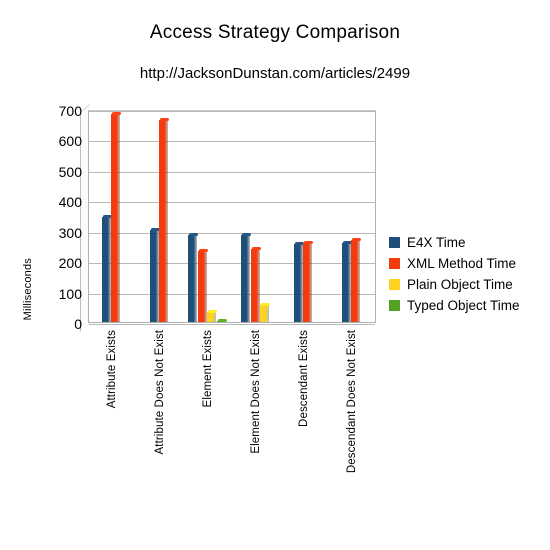 The height and width of the screenshot is (550, 550). Describe the element at coordinates (304, 378) in the screenshot. I see `x-axis-category-label: Descendant Exists` at that location.